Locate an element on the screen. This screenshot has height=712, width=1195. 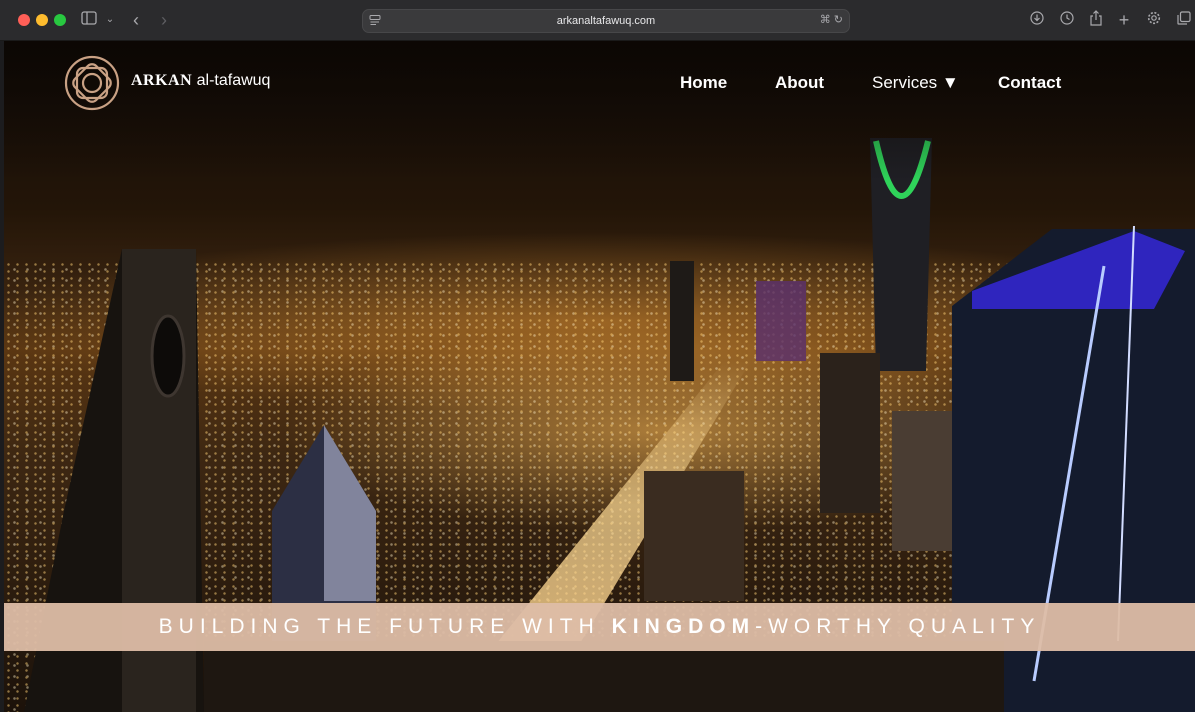
back-icon: ‹ is located at coordinates (136, 20).